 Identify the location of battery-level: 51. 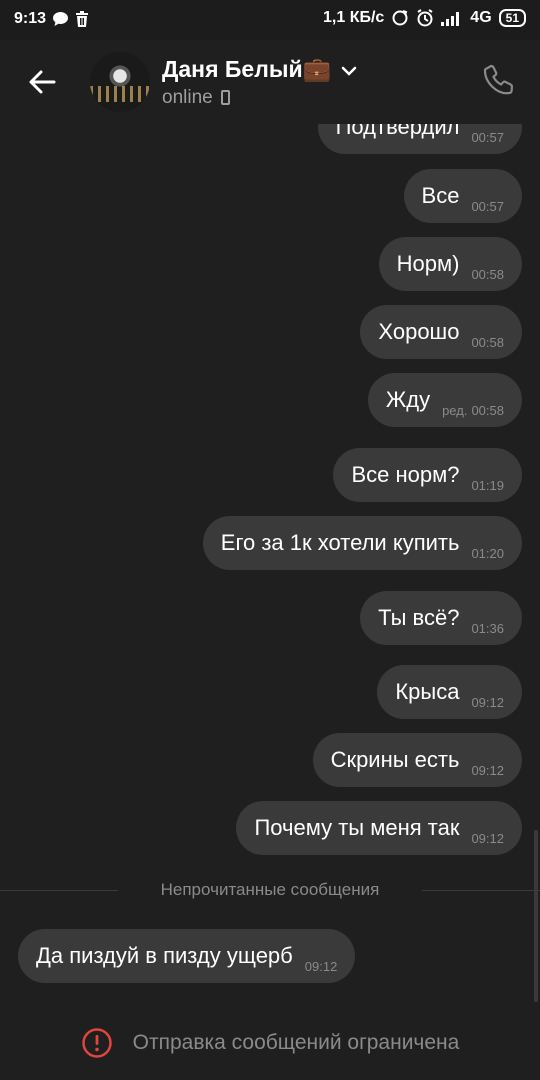
(512, 18).